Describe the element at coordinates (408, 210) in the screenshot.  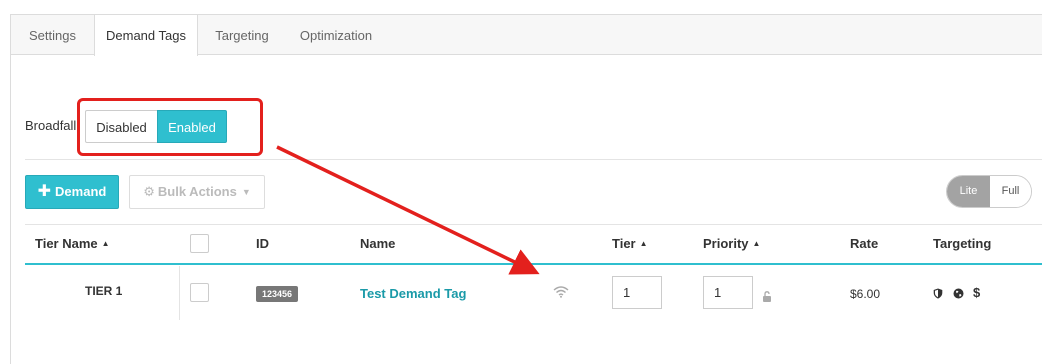
I see `annotation-arrow` at that location.